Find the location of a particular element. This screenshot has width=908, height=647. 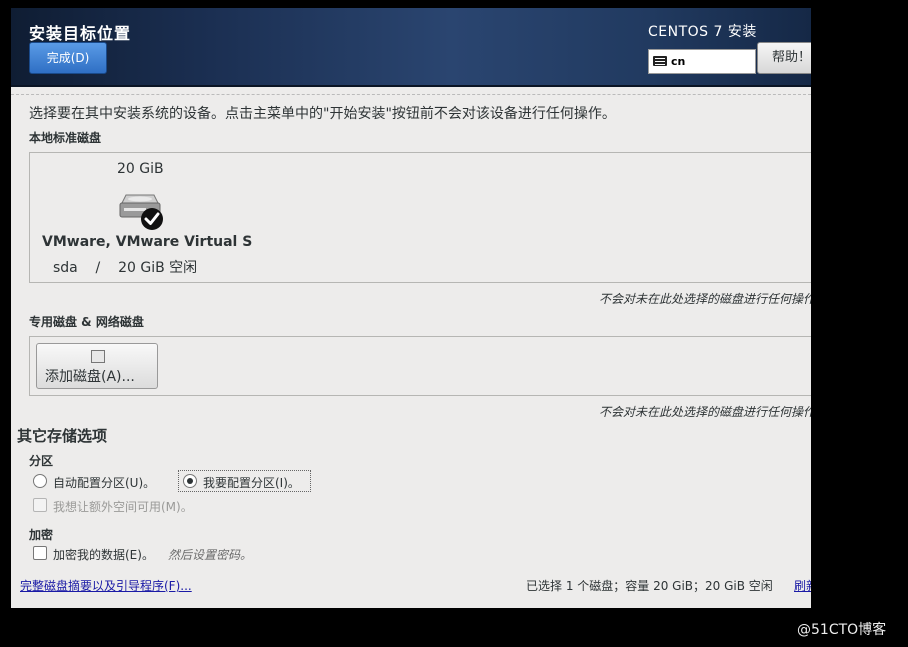

specialized-disks-label: 专用磁盘 & 网络磁盘 is located at coordinates (86, 322).